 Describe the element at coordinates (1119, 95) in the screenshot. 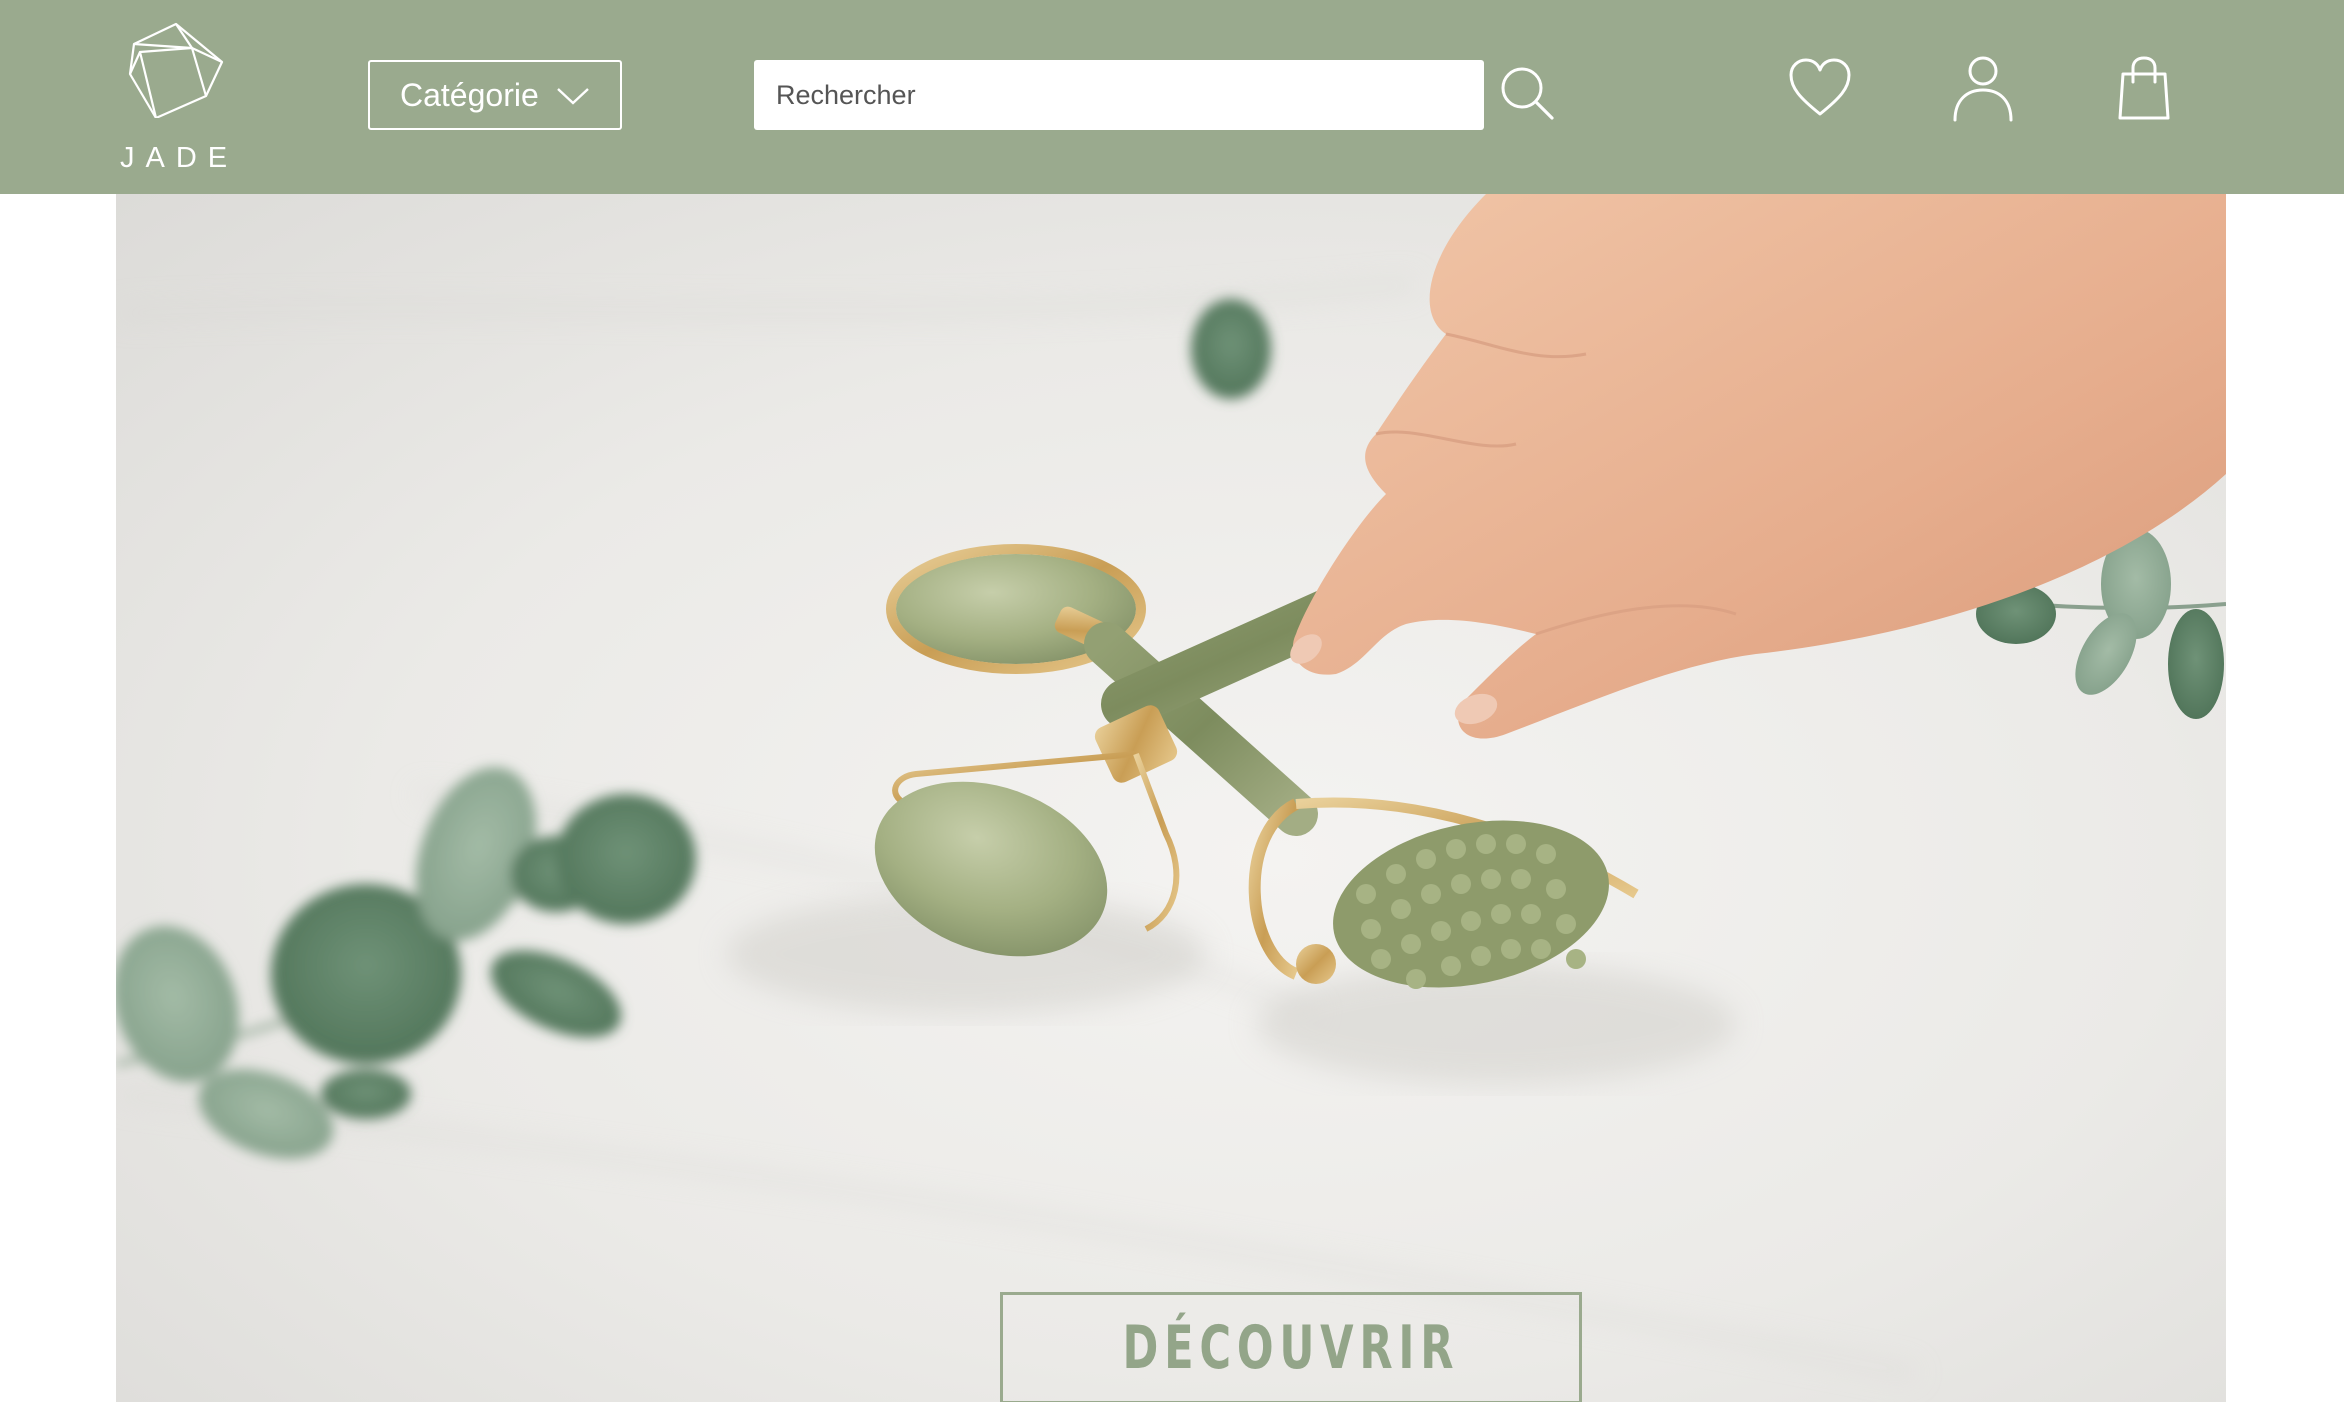

I see `search-input` at that location.